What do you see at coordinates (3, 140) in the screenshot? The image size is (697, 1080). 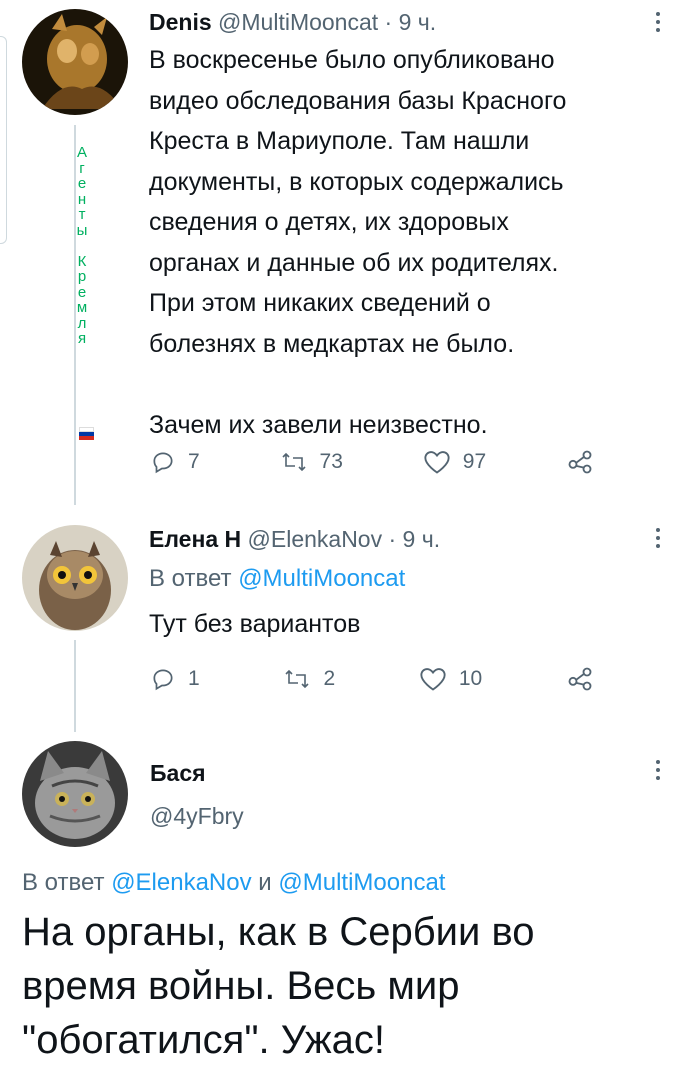 I see `left-edge-bracket` at bounding box center [3, 140].